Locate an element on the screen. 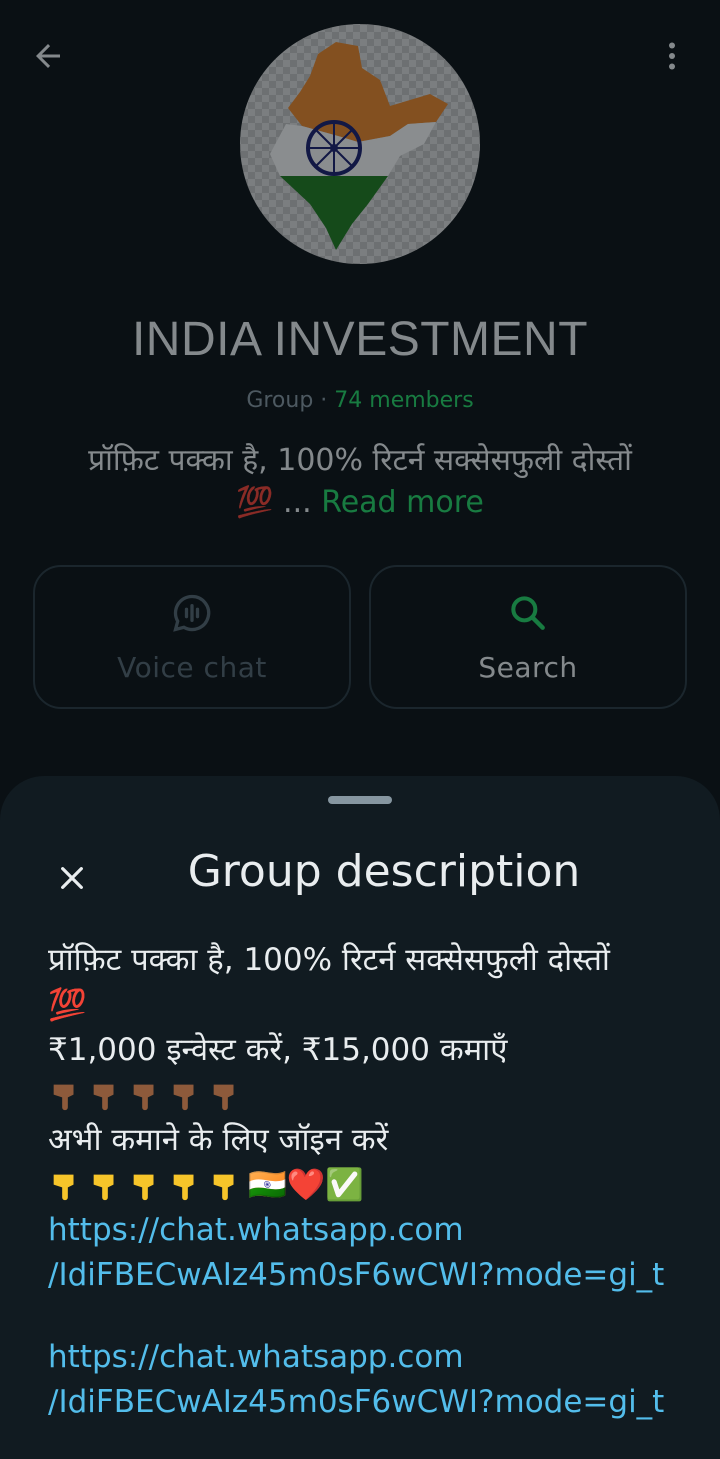  invite-link-2-part-1: https://chat.whatsapp.com is located at coordinates (368, 1357).